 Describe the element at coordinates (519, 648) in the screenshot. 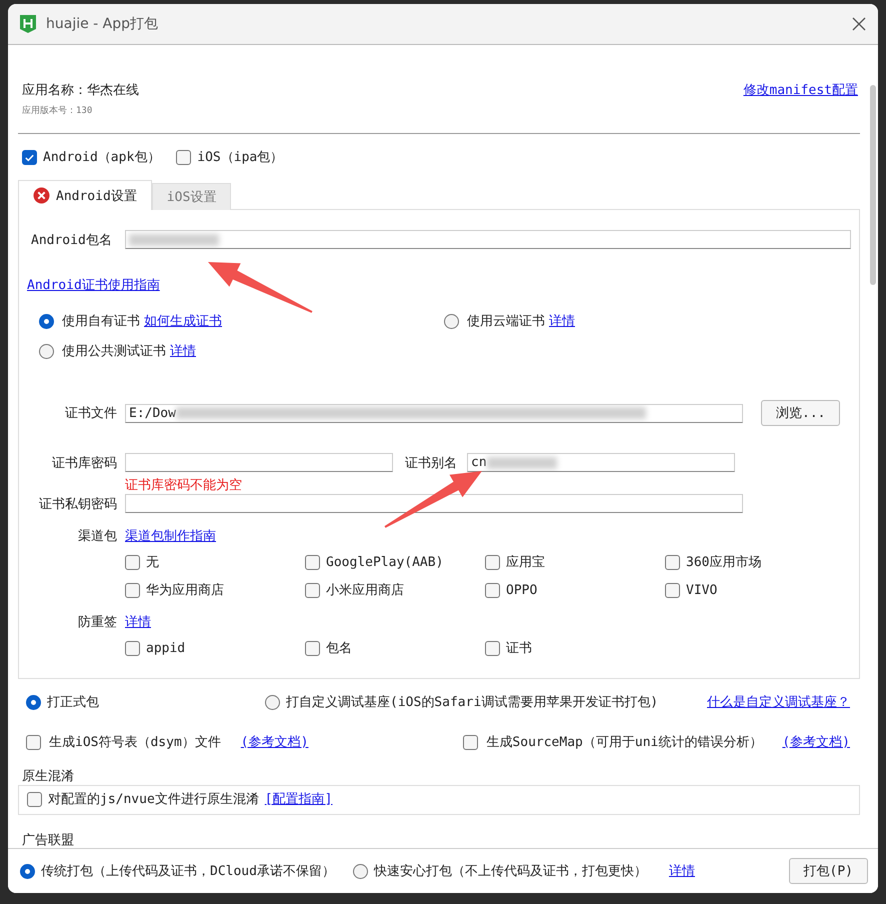

I see `checkbox-label: 证书` at that location.